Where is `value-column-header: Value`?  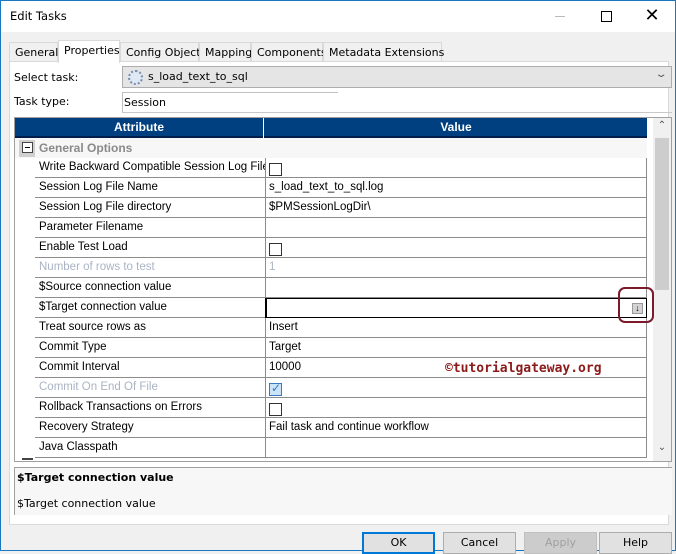
value-column-header: Value is located at coordinates (456, 128).